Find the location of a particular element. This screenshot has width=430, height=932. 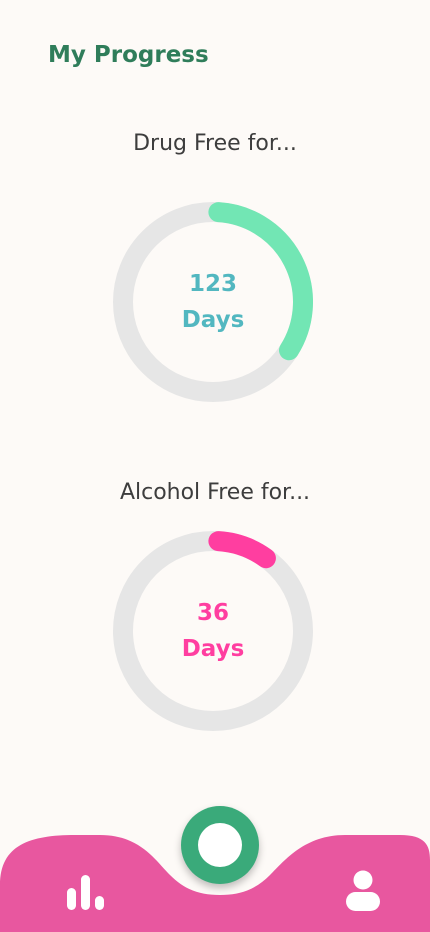

ring-icon is located at coordinates (220, 845).